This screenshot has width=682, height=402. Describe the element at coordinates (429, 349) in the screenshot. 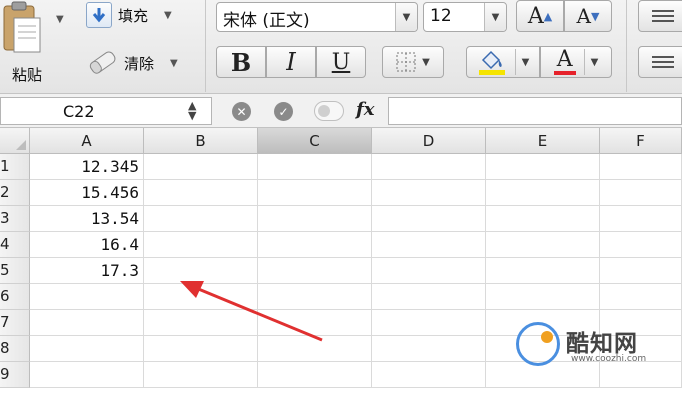

I see `cell-d8` at that location.